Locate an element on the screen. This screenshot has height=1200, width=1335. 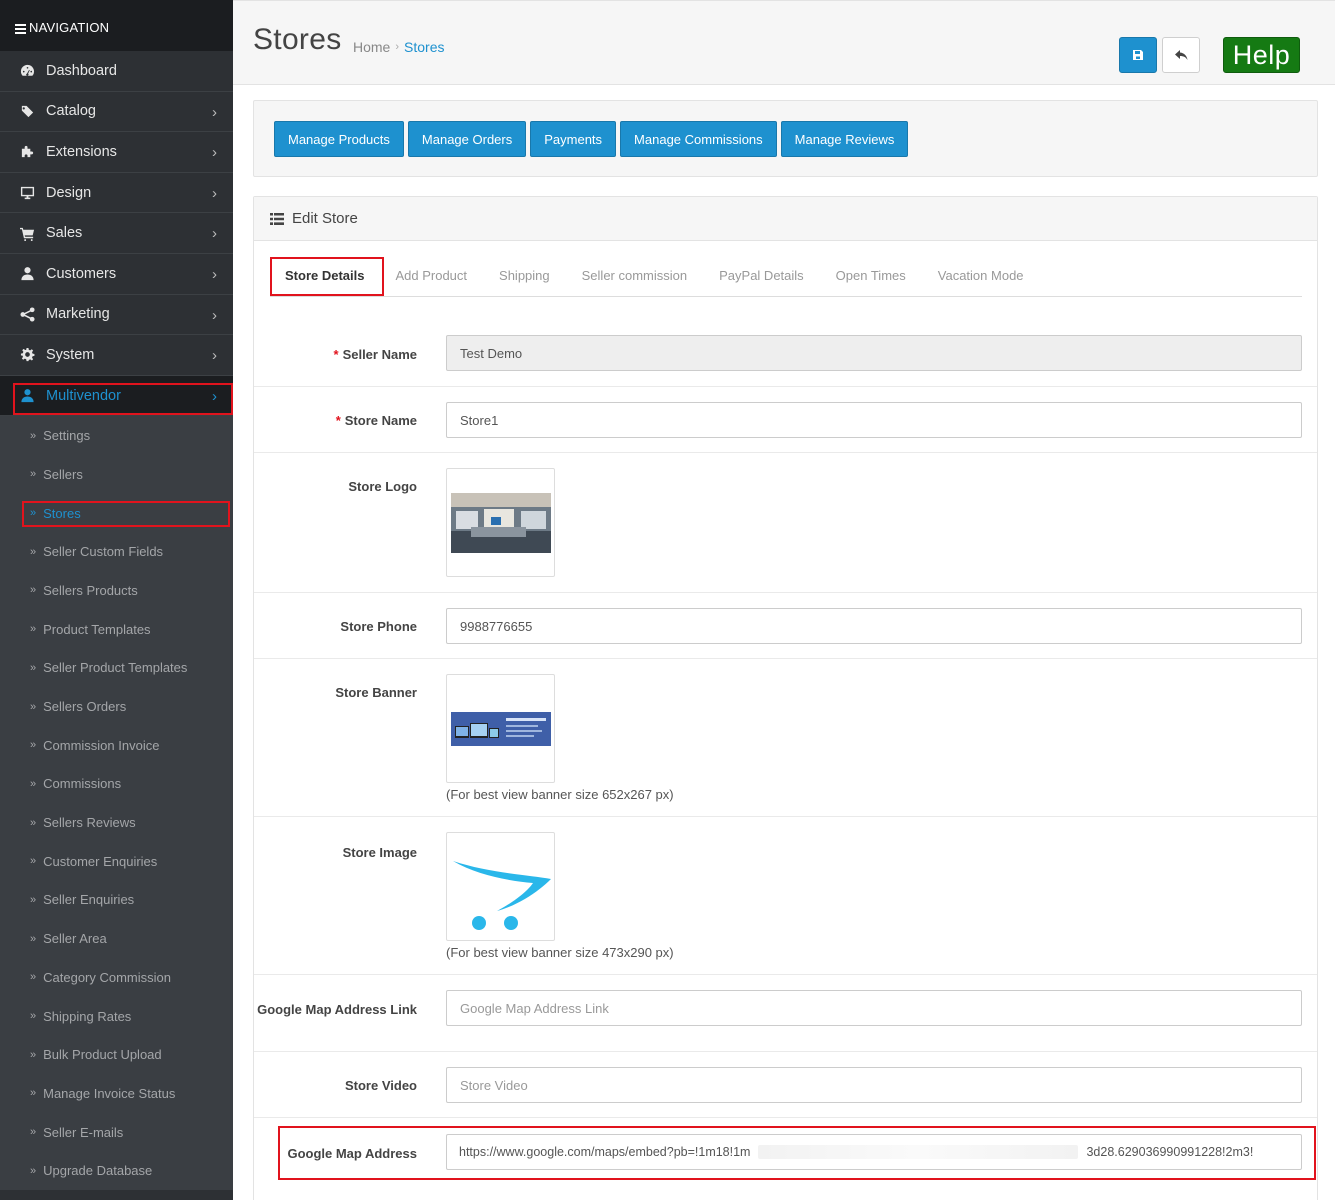
store-logo-image is located at coordinates (500, 522).